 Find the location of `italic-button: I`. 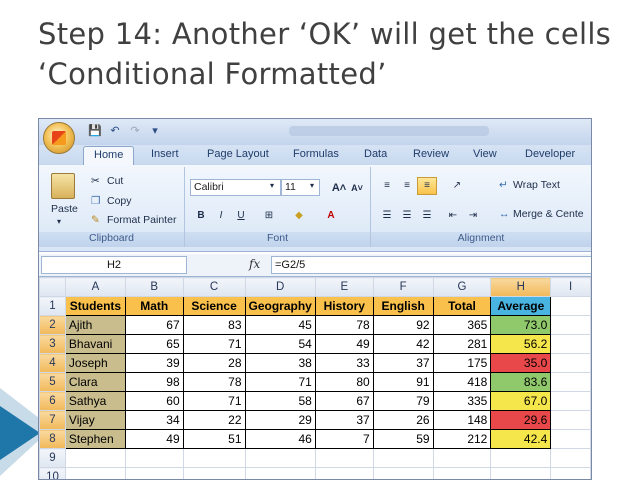

italic-button: I is located at coordinates (221, 216).